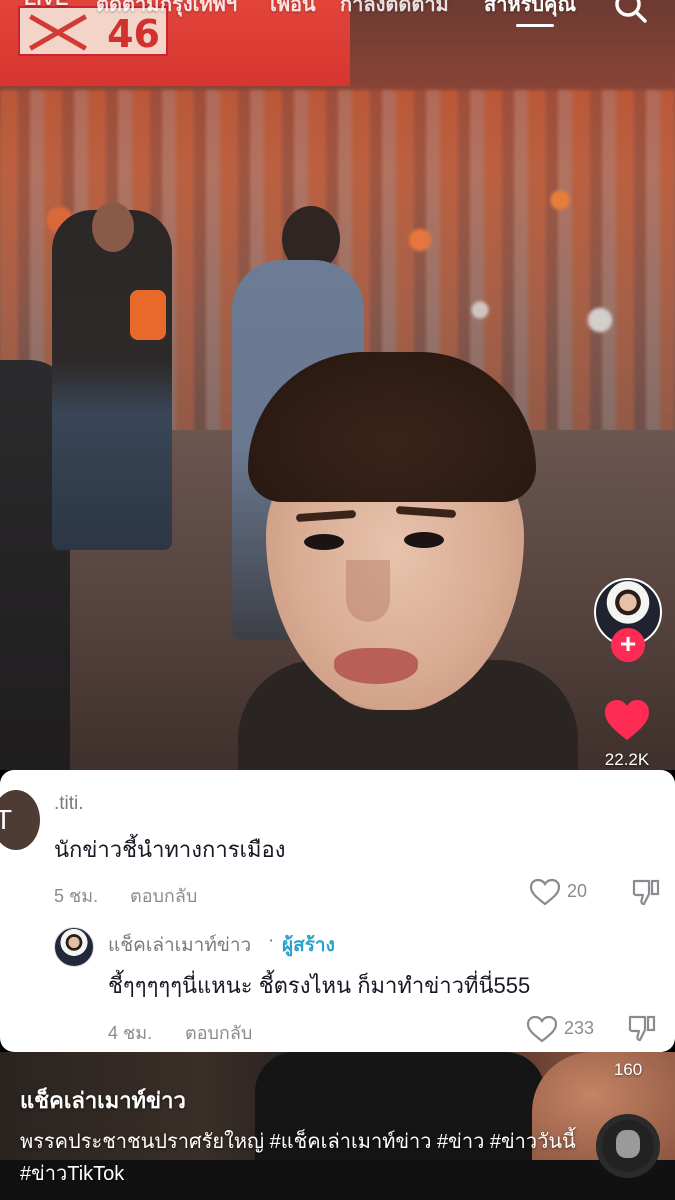 Image resolution: width=675 pixels, height=1200 pixels. What do you see at coordinates (628, 1146) in the screenshot?
I see `music-disc-icon` at bounding box center [628, 1146].